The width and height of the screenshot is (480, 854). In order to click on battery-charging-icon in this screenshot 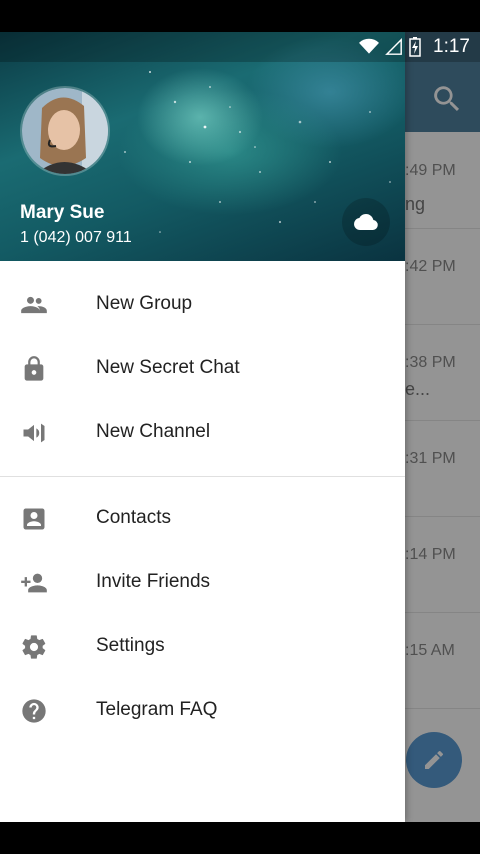, I will do `click(415, 47)`.